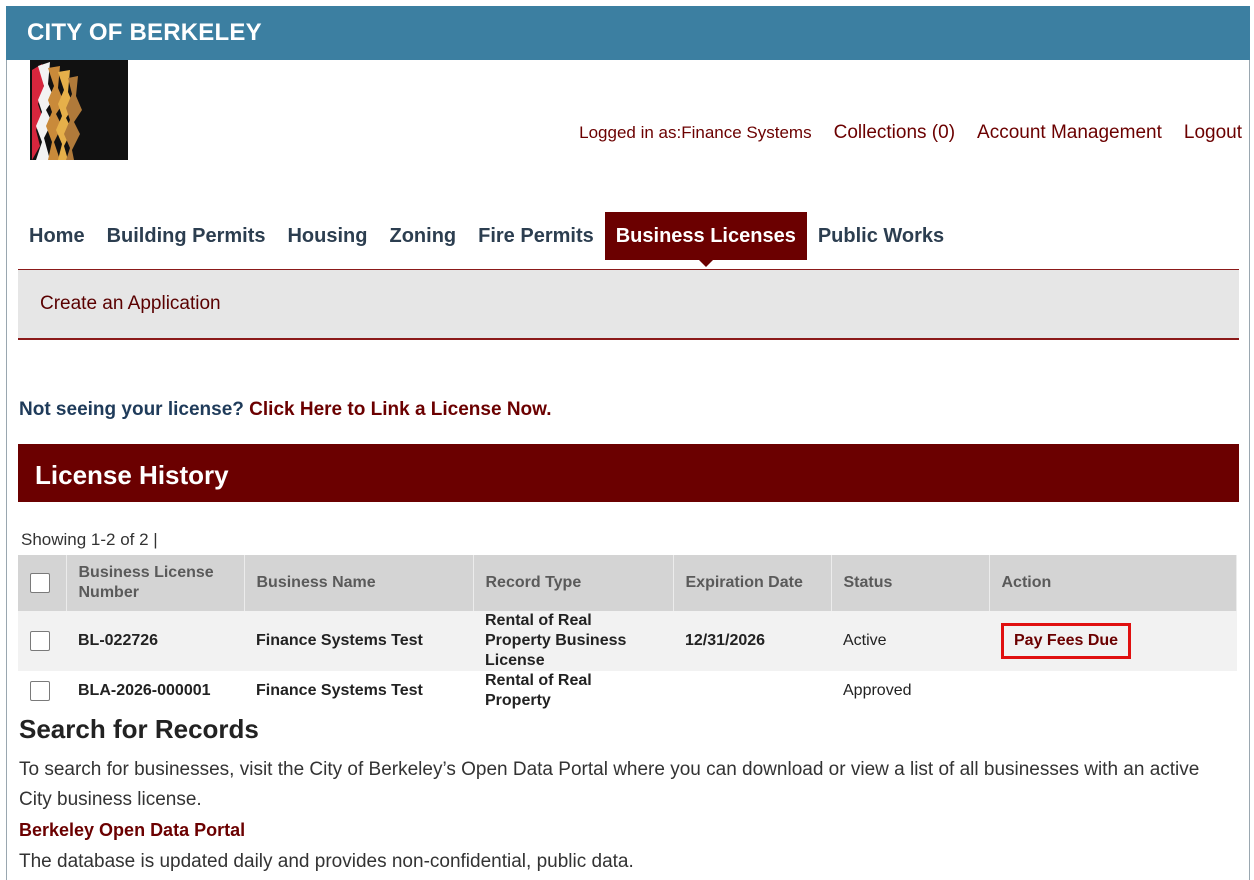 Image resolution: width=1254 pixels, height=880 pixels. What do you see at coordinates (139, 729) in the screenshot?
I see `search-records-title: Search for Records` at bounding box center [139, 729].